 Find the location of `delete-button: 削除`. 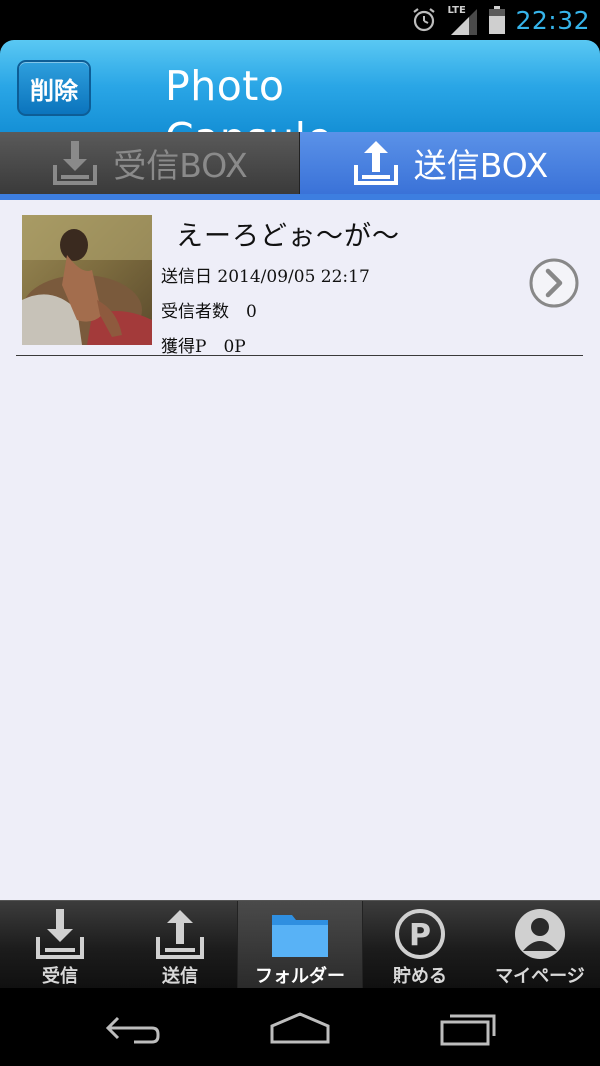

delete-button: 削除 is located at coordinates (54, 88).